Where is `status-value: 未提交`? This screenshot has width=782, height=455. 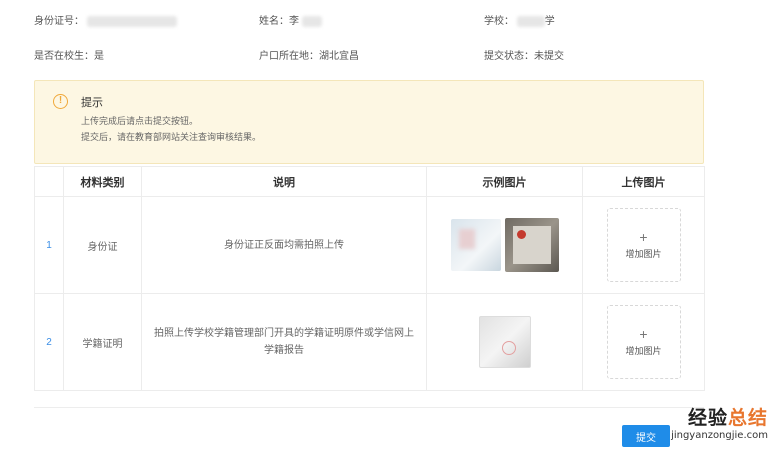
status-value: 未提交 is located at coordinates (549, 56).